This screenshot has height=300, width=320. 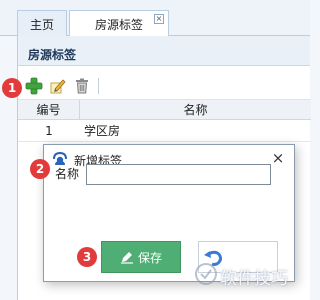 I want to click on step-badge-1: 1, so click(x=12, y=88).